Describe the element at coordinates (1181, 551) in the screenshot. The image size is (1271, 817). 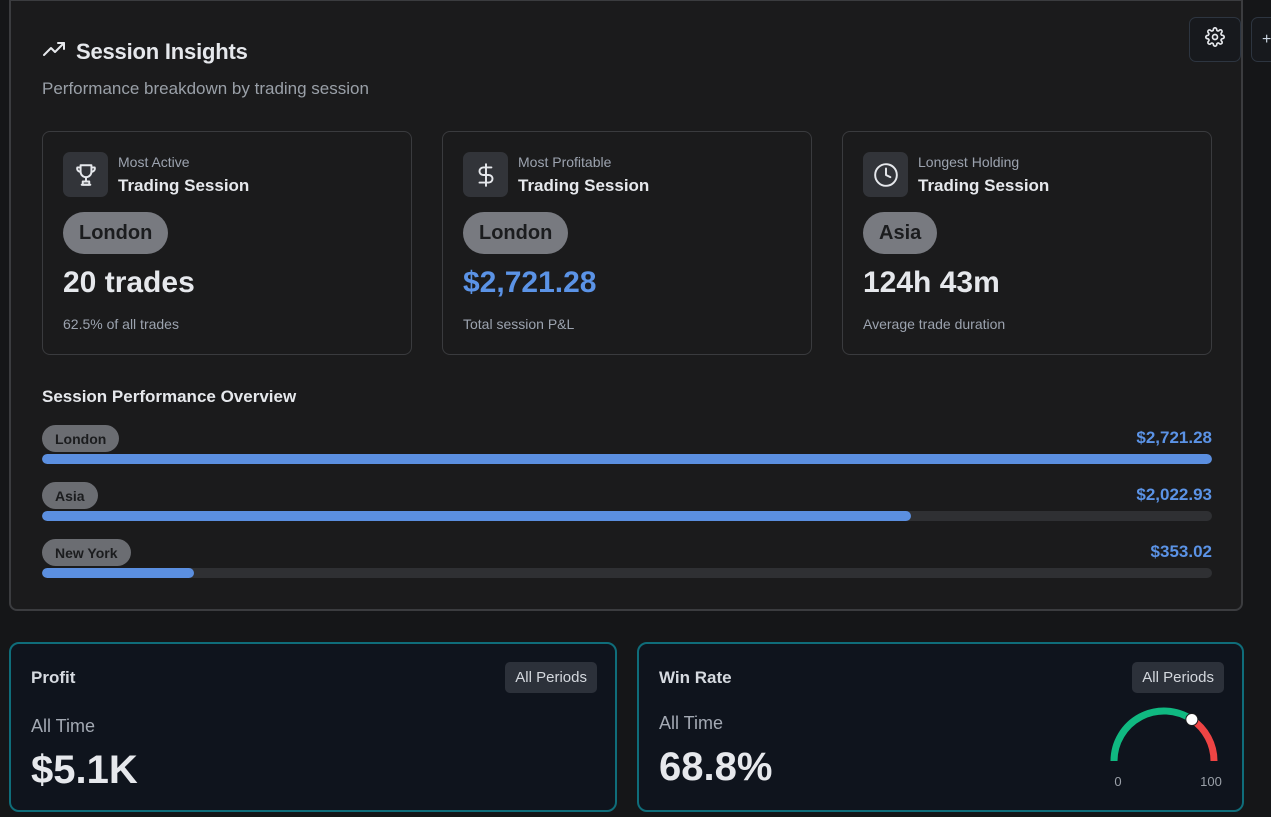
I see `session-amount: $353.02` at that location.